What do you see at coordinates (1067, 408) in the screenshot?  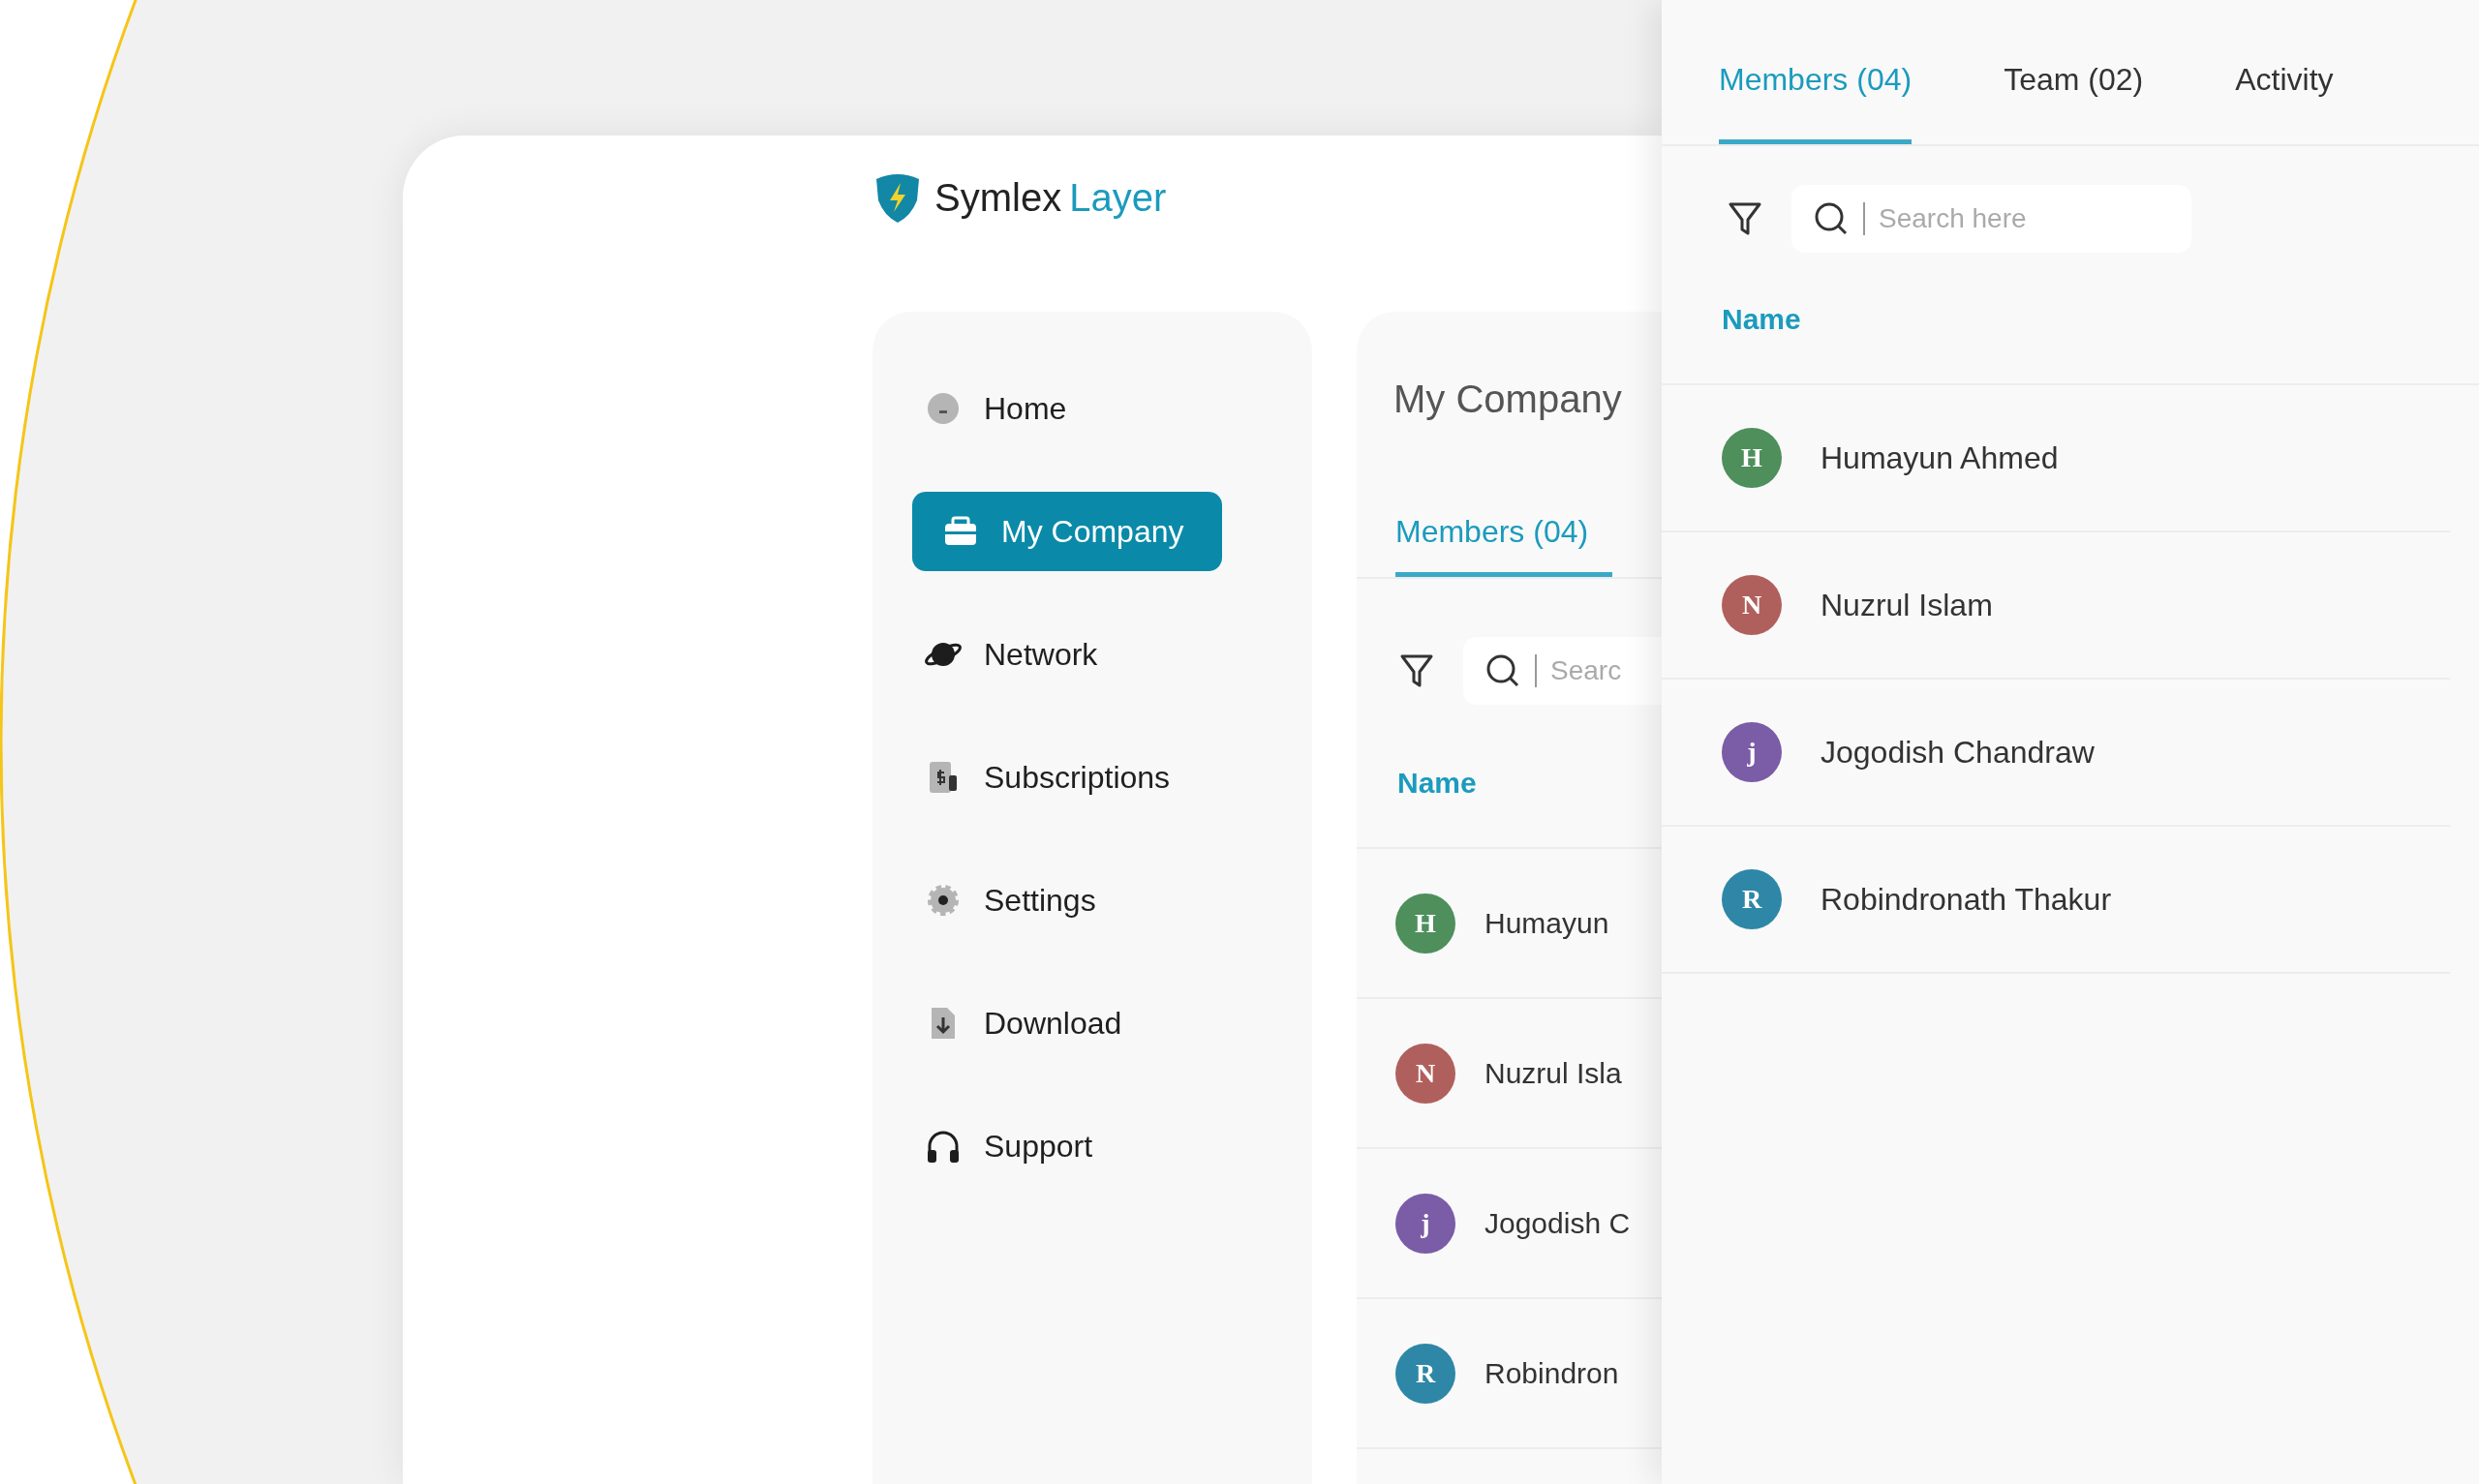 I see `sidebar-item: Home` at bounding box center [1067, 408].